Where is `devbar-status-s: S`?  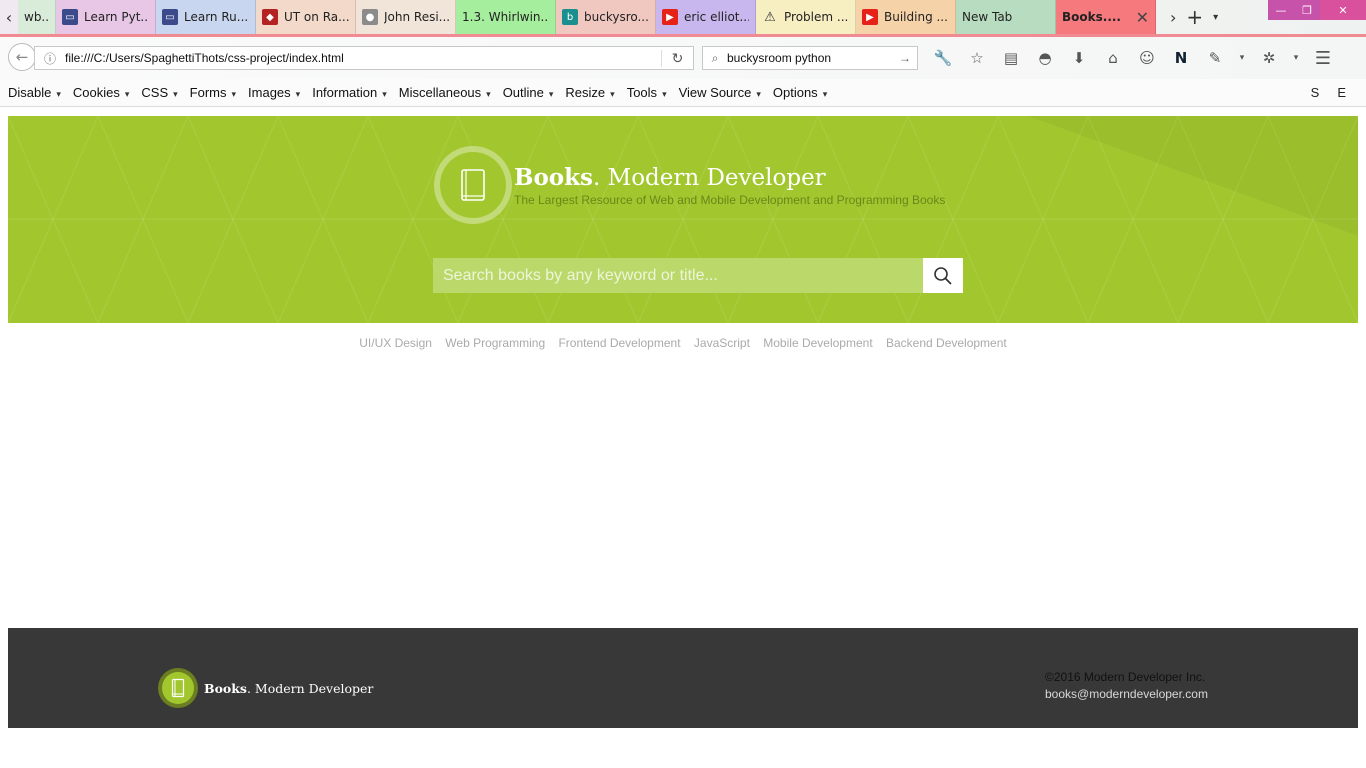 devbar-status-s: S is located at coordinates (1315, 92).